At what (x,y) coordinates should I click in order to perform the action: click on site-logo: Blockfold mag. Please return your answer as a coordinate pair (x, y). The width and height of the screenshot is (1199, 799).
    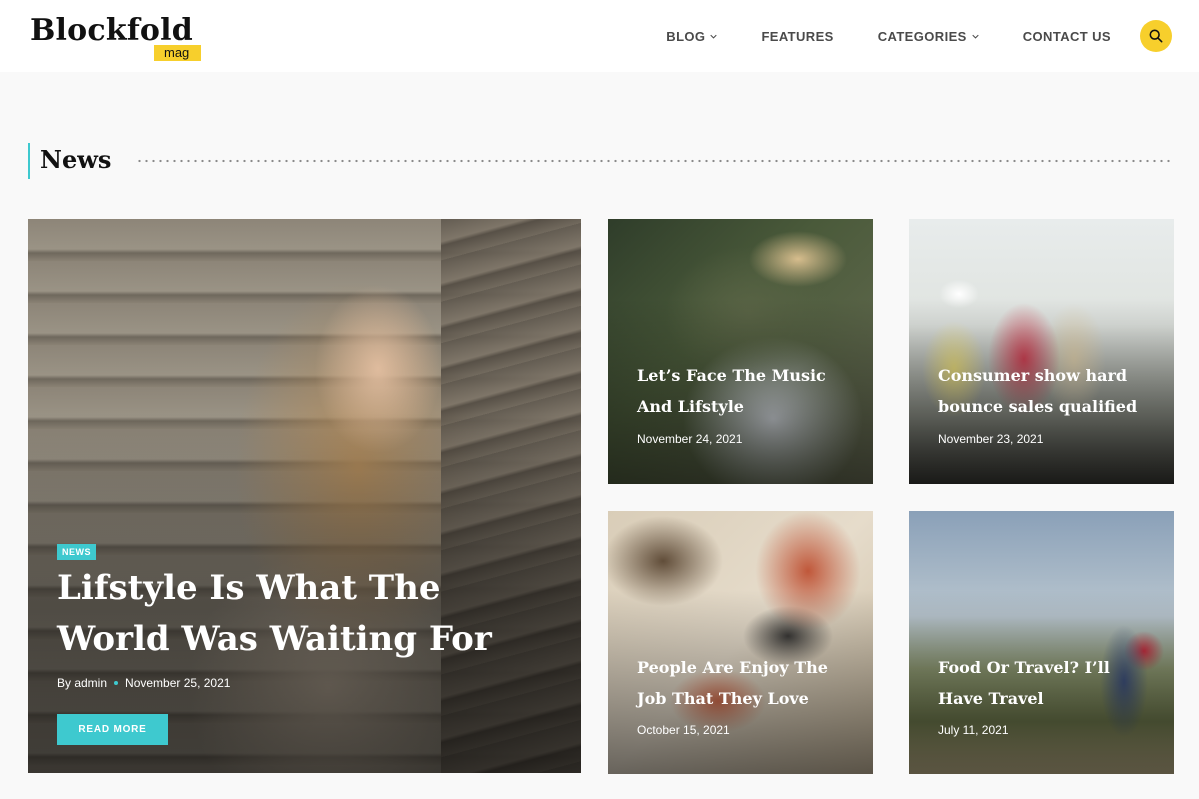
    Looking at the image, I should click on (120, 39).